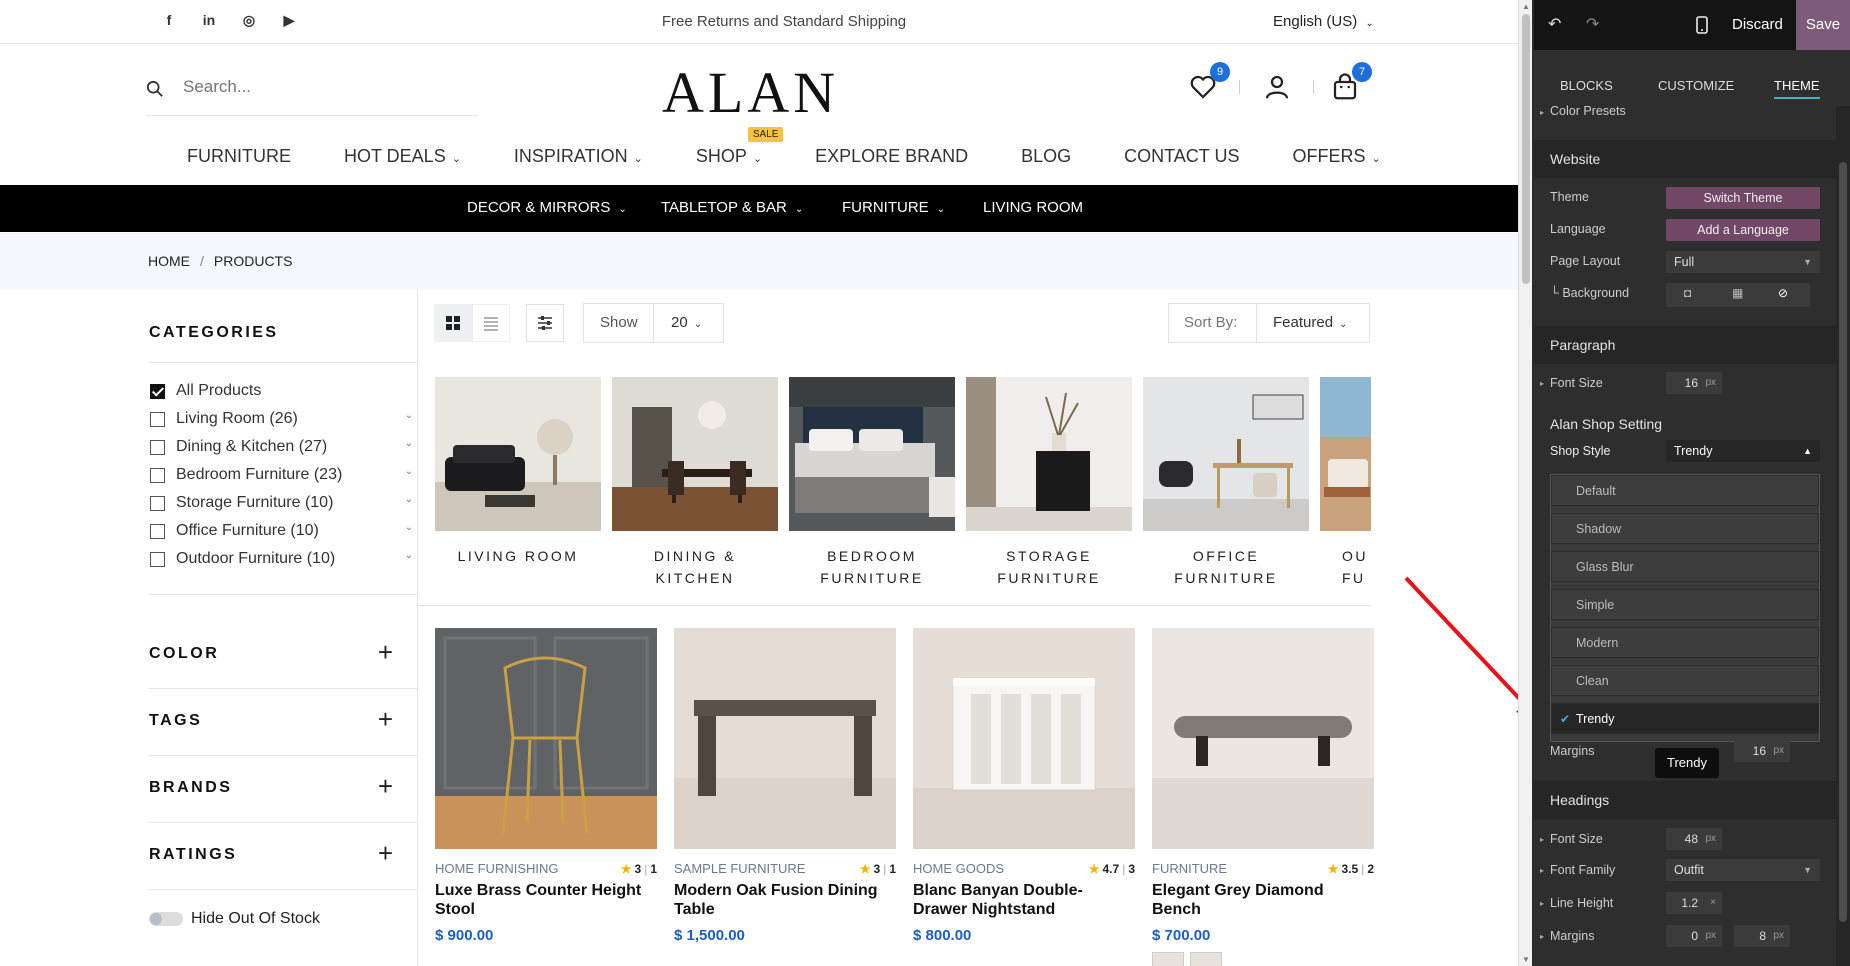 This screenshot has height=966, width=1850. Describe the element at coordinates (1525, 483) in the screenshot. I see `page-scrollbar: ▲ ▼` at that location.